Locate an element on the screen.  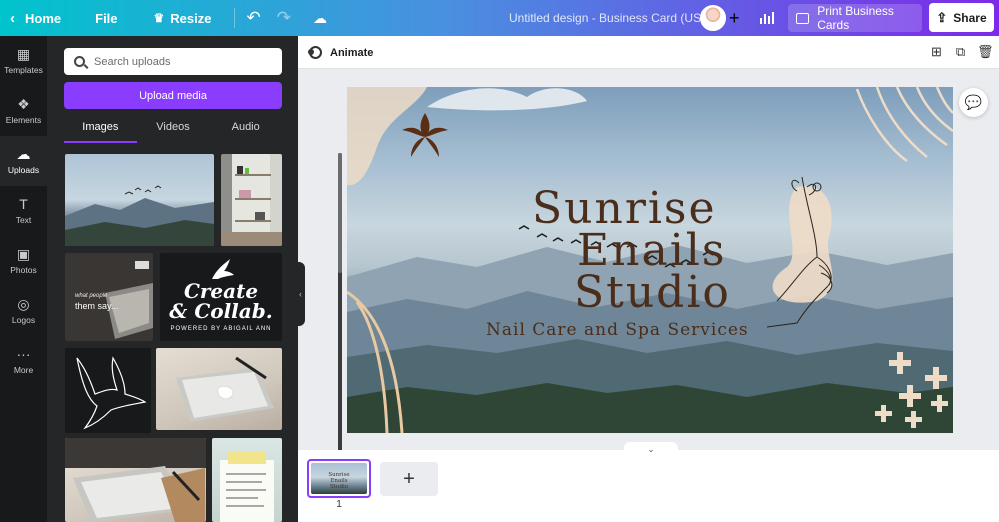
rail-item-elements: ❖ Elements is located at coordinates (23, 111).